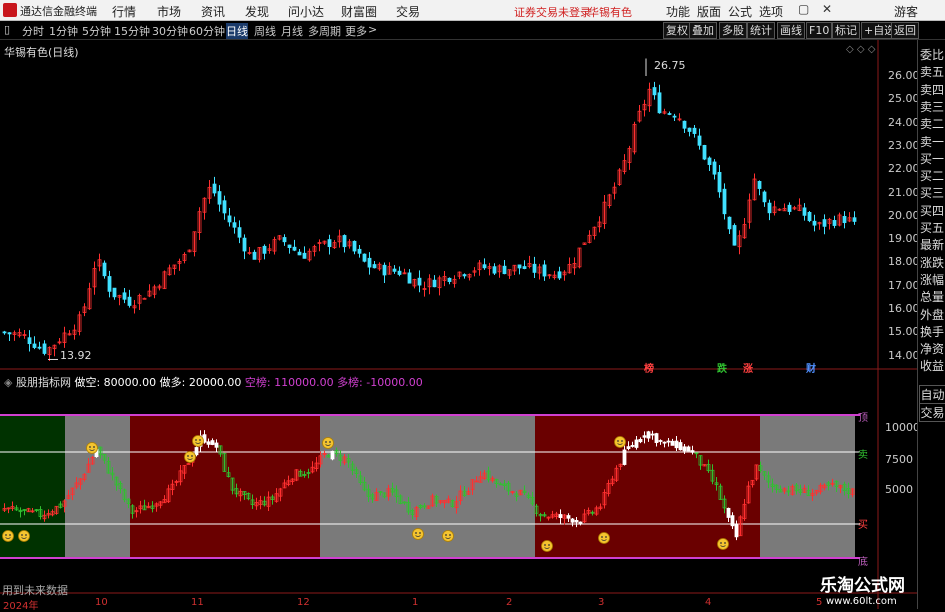 This screenshot has width=945, height=612. Describe the element at coordinates (677, 30) in the screenshot. I see `btn-fuquan: 复权` at that location.